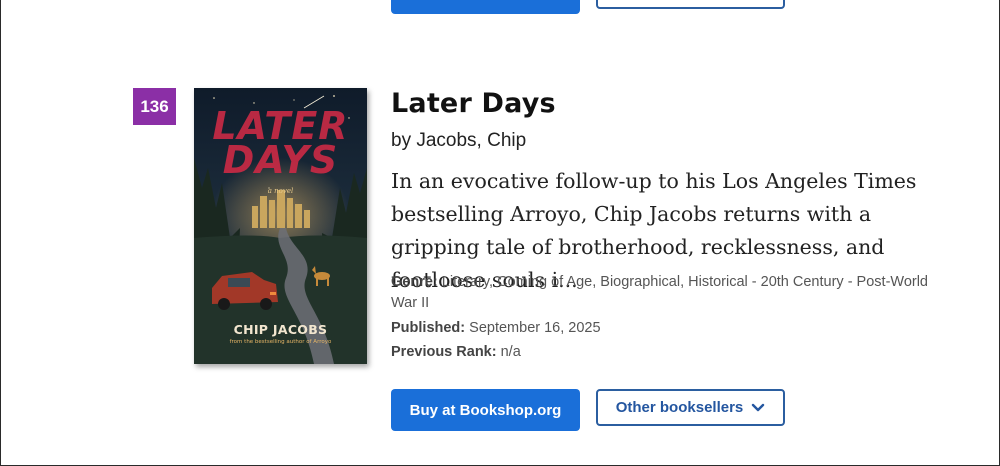 The width and height of the screenshot is (1000, 466). I want to click on published-value: September 16, 2025, so click(535, 328).